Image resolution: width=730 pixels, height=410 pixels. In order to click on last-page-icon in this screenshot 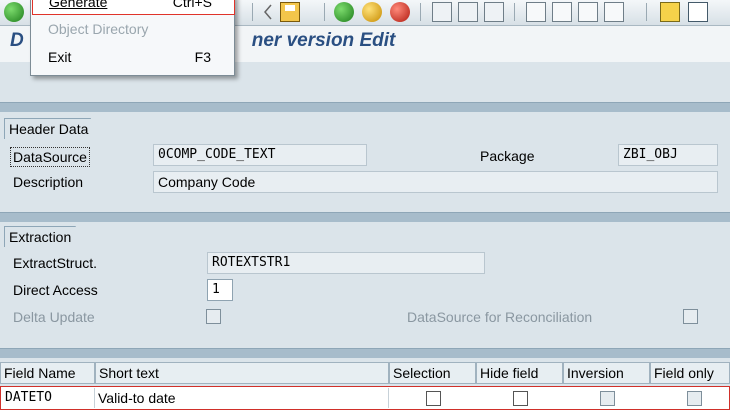, I will do `click(614, 12)`.